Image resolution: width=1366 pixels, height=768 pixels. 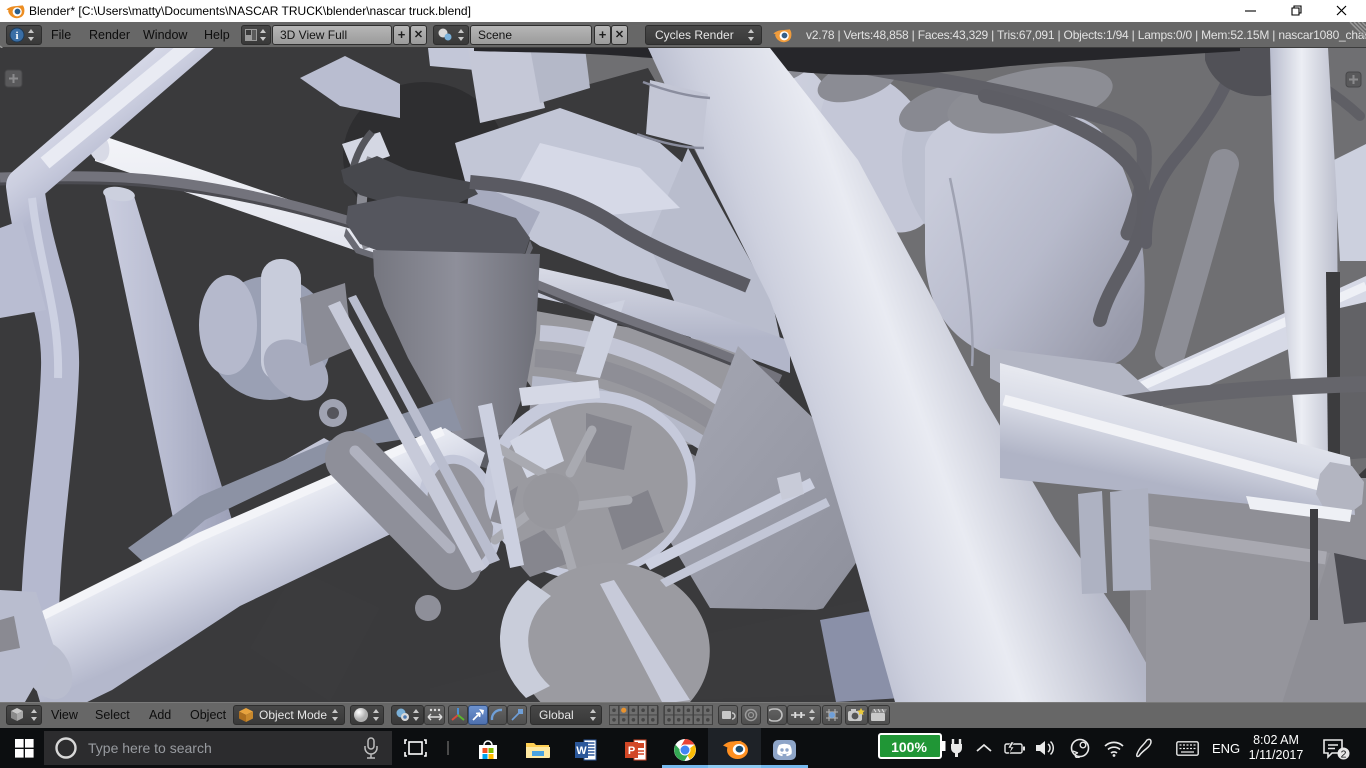 What do you see at coordinates (1344, 755) in the screenshot?
I see `svg-text: 2` at bounding box center [1344, 755].